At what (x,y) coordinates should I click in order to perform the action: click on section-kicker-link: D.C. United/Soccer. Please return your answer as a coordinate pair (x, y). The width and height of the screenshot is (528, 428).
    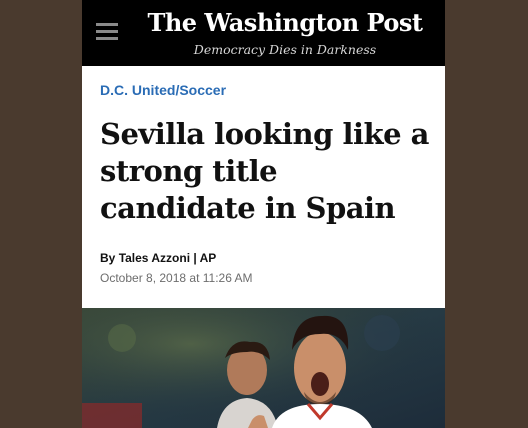
    Looking at the image, I should click on (163, 90).